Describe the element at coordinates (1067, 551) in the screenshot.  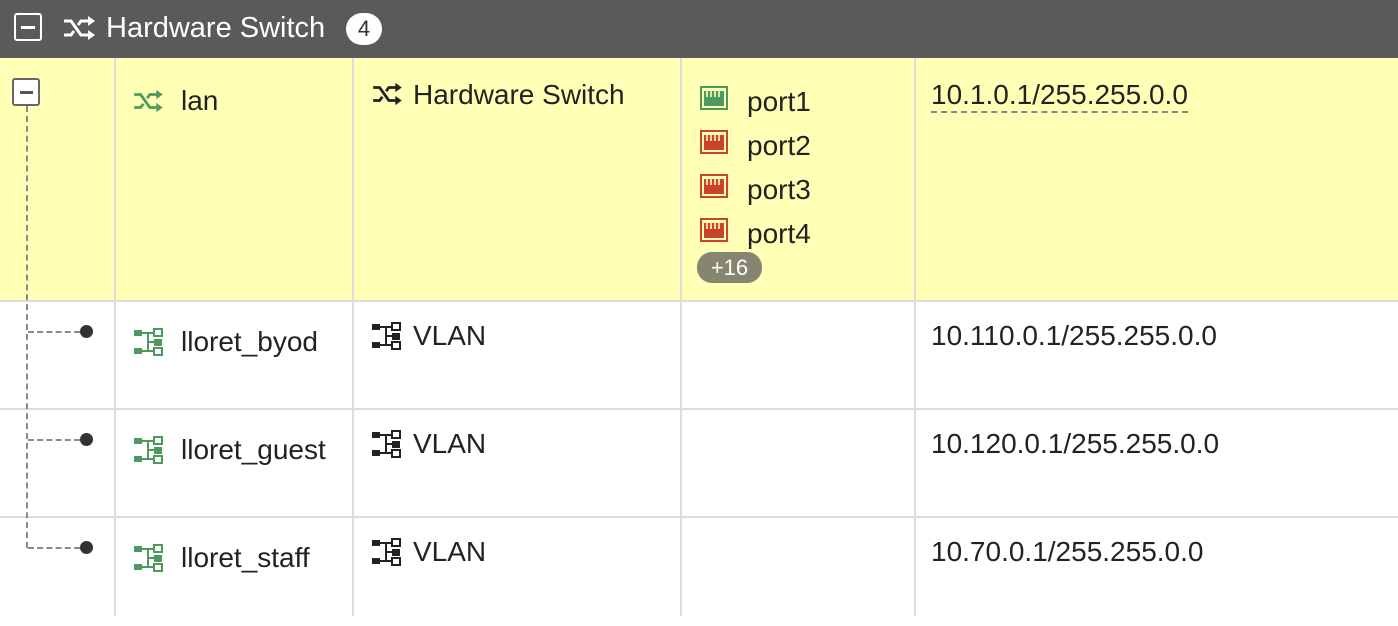
I see `ip-netmask: 10.70.0.1/255.255.0.0` at that location.